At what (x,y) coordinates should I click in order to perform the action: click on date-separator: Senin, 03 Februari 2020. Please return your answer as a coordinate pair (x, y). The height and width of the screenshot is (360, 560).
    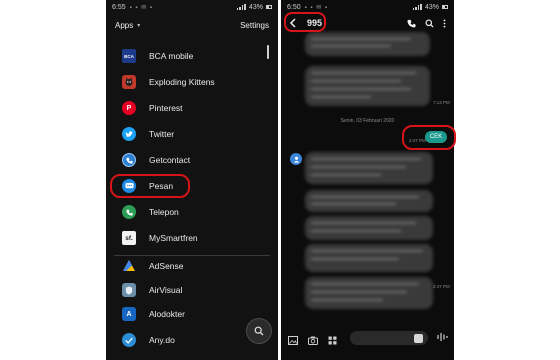
    Looking at the image, I should click on (367, 121).